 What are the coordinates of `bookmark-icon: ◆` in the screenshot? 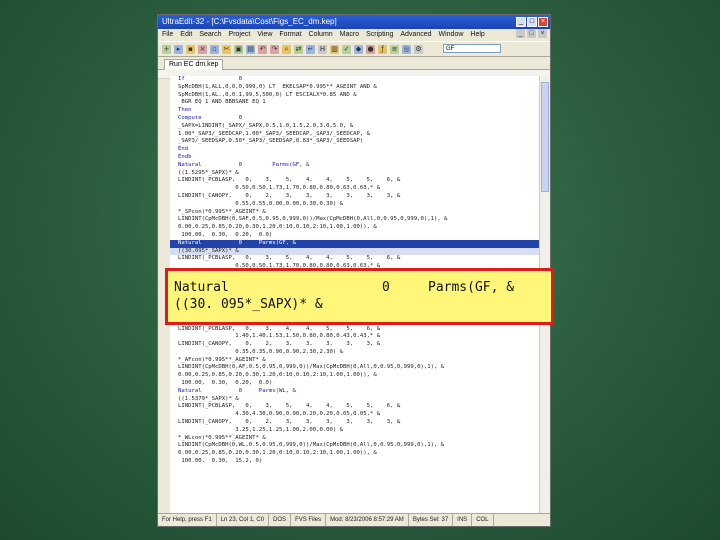 It's located at (358, 49).